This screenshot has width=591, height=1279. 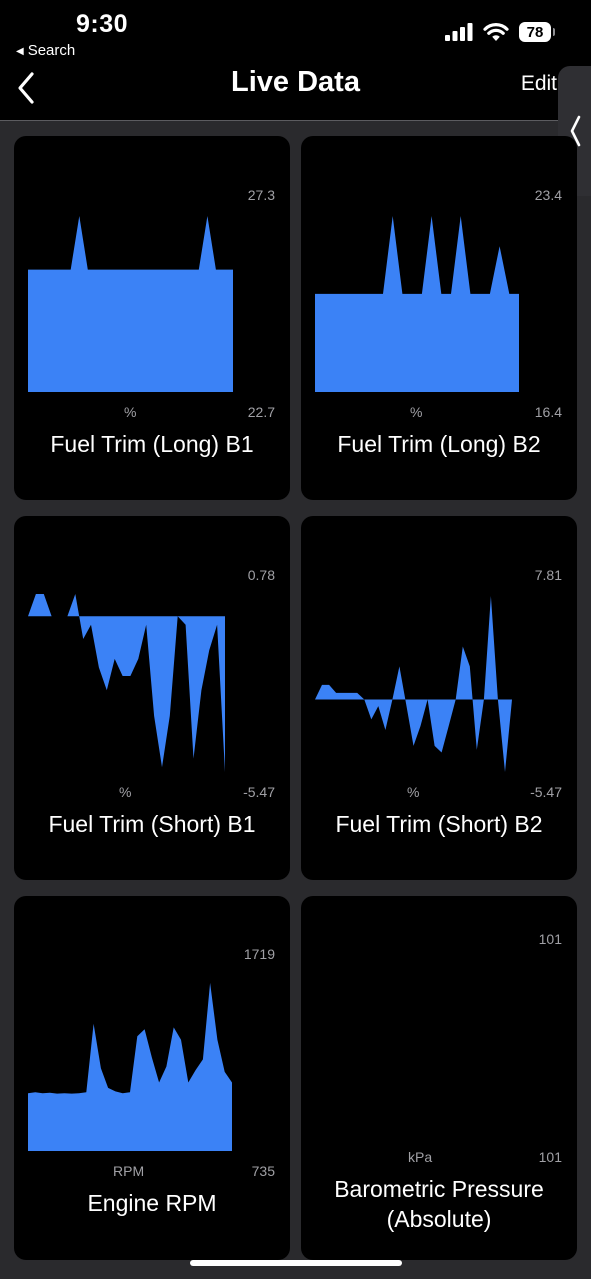 I want to click on unit-label: RPM, so click(x=129, y=1171).